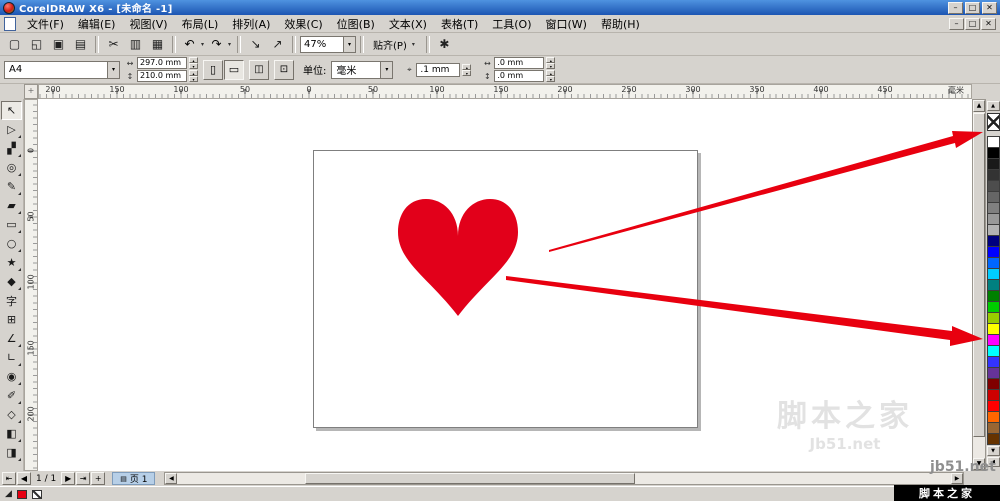  Describe the element at coordinates (438, 69) in the screenshot. I see `nudge-offset-field: .1 mm` at that location.